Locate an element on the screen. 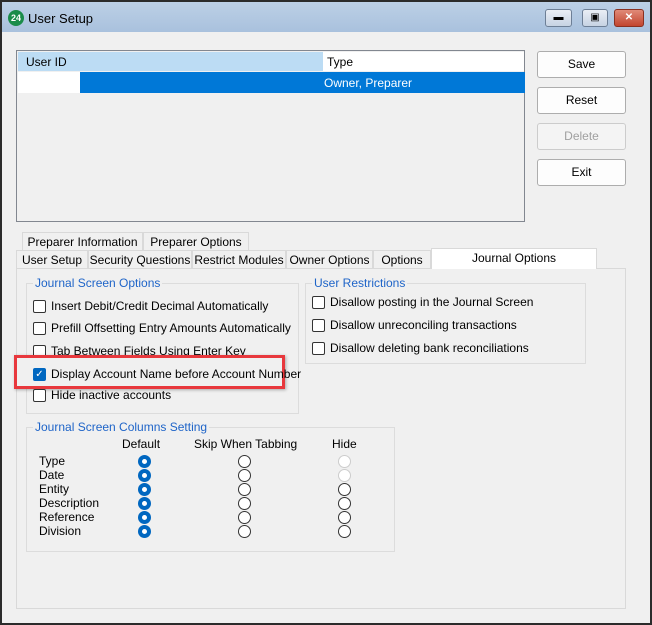  table-row: Owner, Preparer is located at coordinates (271, 82).